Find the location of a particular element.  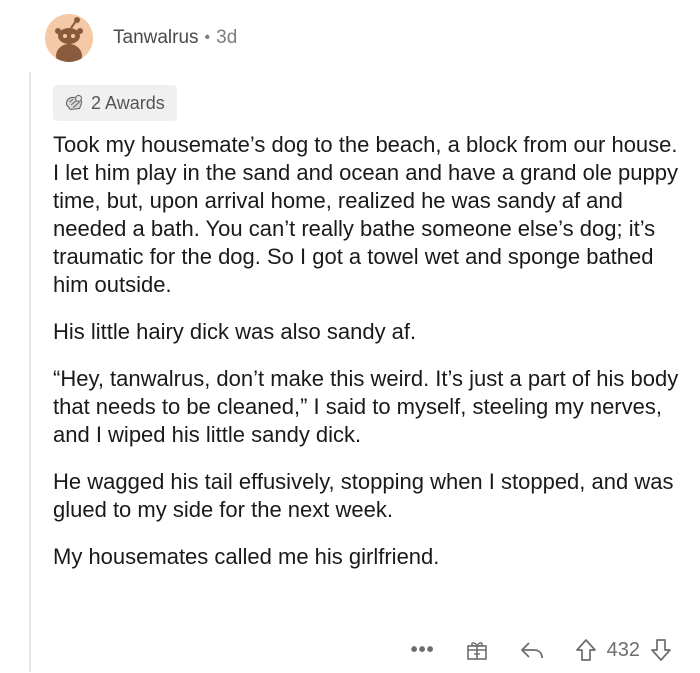

reply-arrow-icon is located at coordinates (531, 650).